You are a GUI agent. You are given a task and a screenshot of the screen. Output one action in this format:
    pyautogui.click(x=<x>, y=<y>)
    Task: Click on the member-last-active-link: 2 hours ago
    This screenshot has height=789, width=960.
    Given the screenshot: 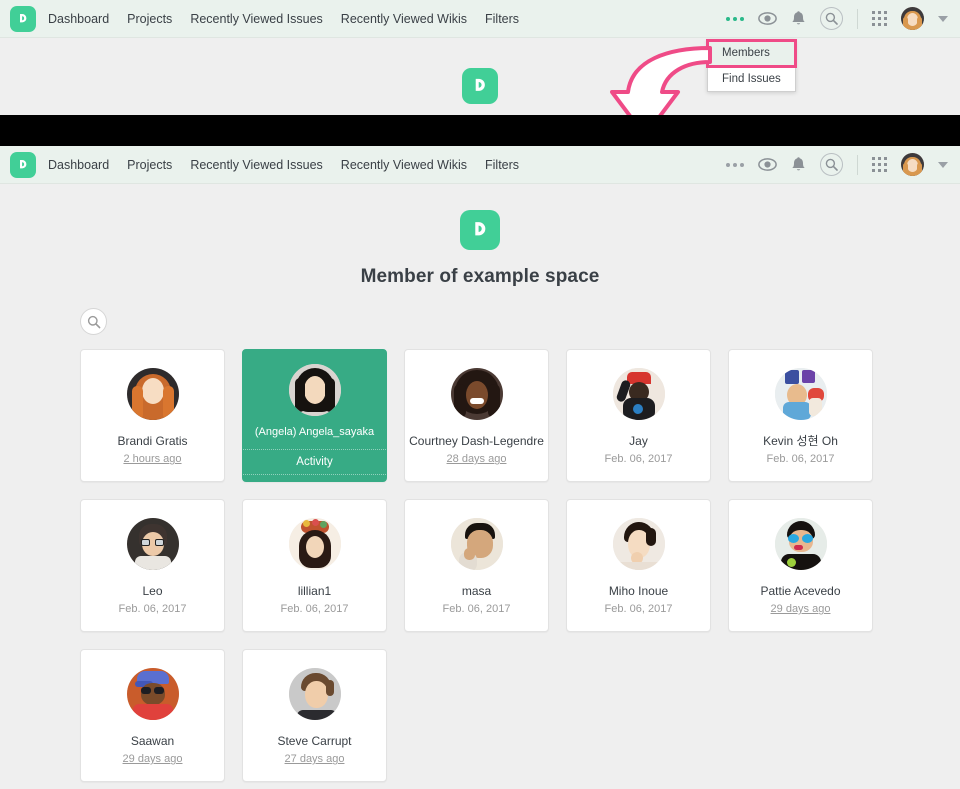 What is the action you would take?
    pyautogui.click(x=152, y=459)
    